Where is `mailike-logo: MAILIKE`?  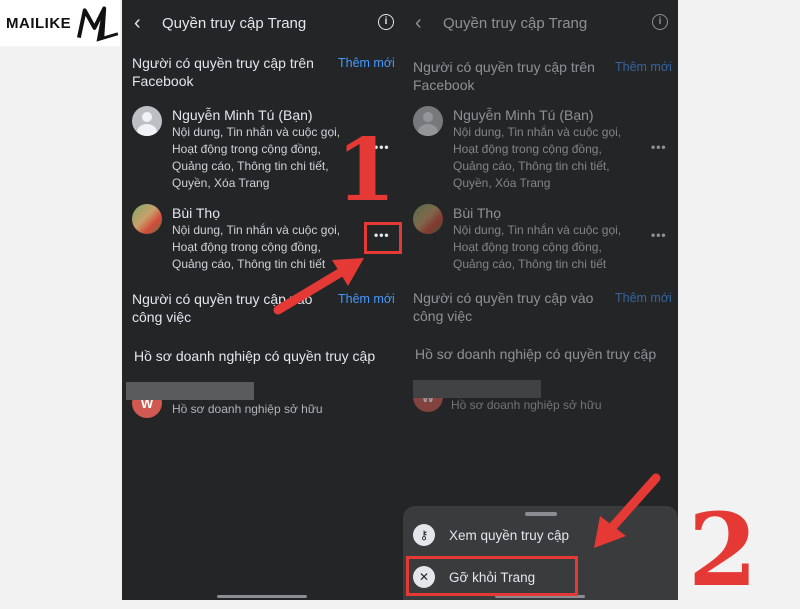 mailike-logo: MAILIKE is located at coordinates (60, 23).